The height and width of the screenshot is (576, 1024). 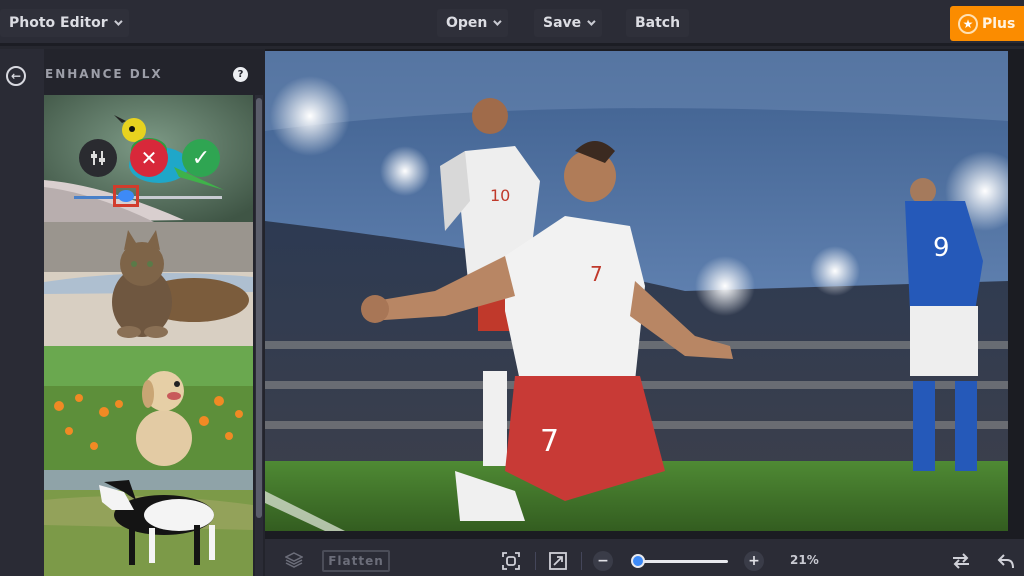 What do you see at coordinates (683, 561) in the screenshot?
I see `zoom-slider-track` at bounding box center [683, 561].